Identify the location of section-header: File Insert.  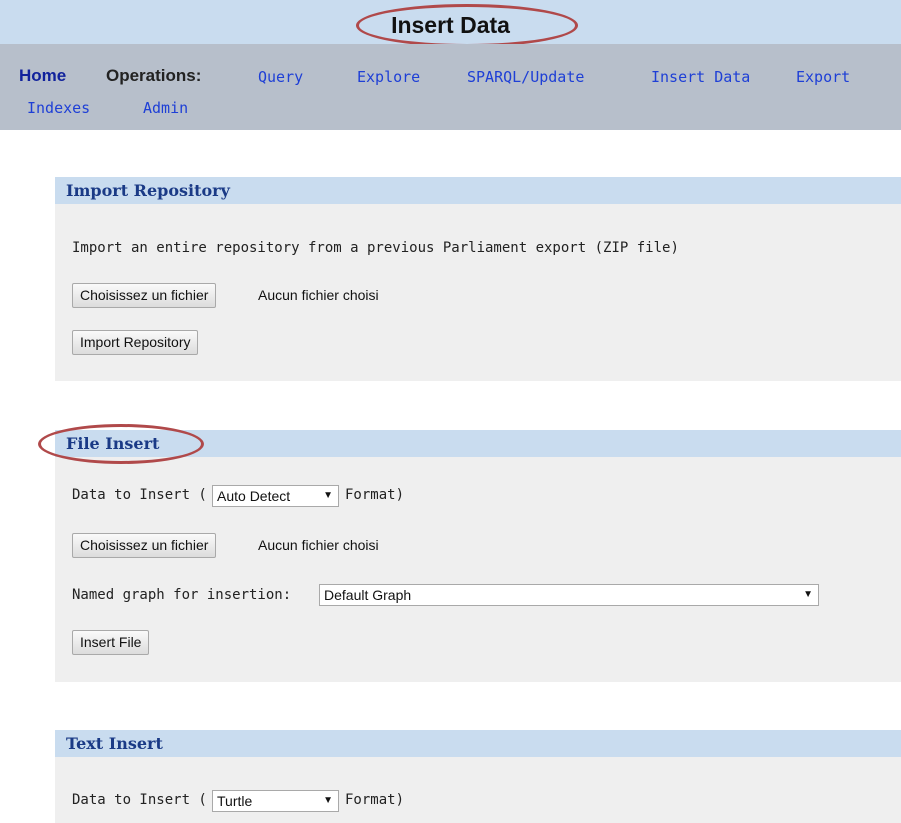
(478, 443).